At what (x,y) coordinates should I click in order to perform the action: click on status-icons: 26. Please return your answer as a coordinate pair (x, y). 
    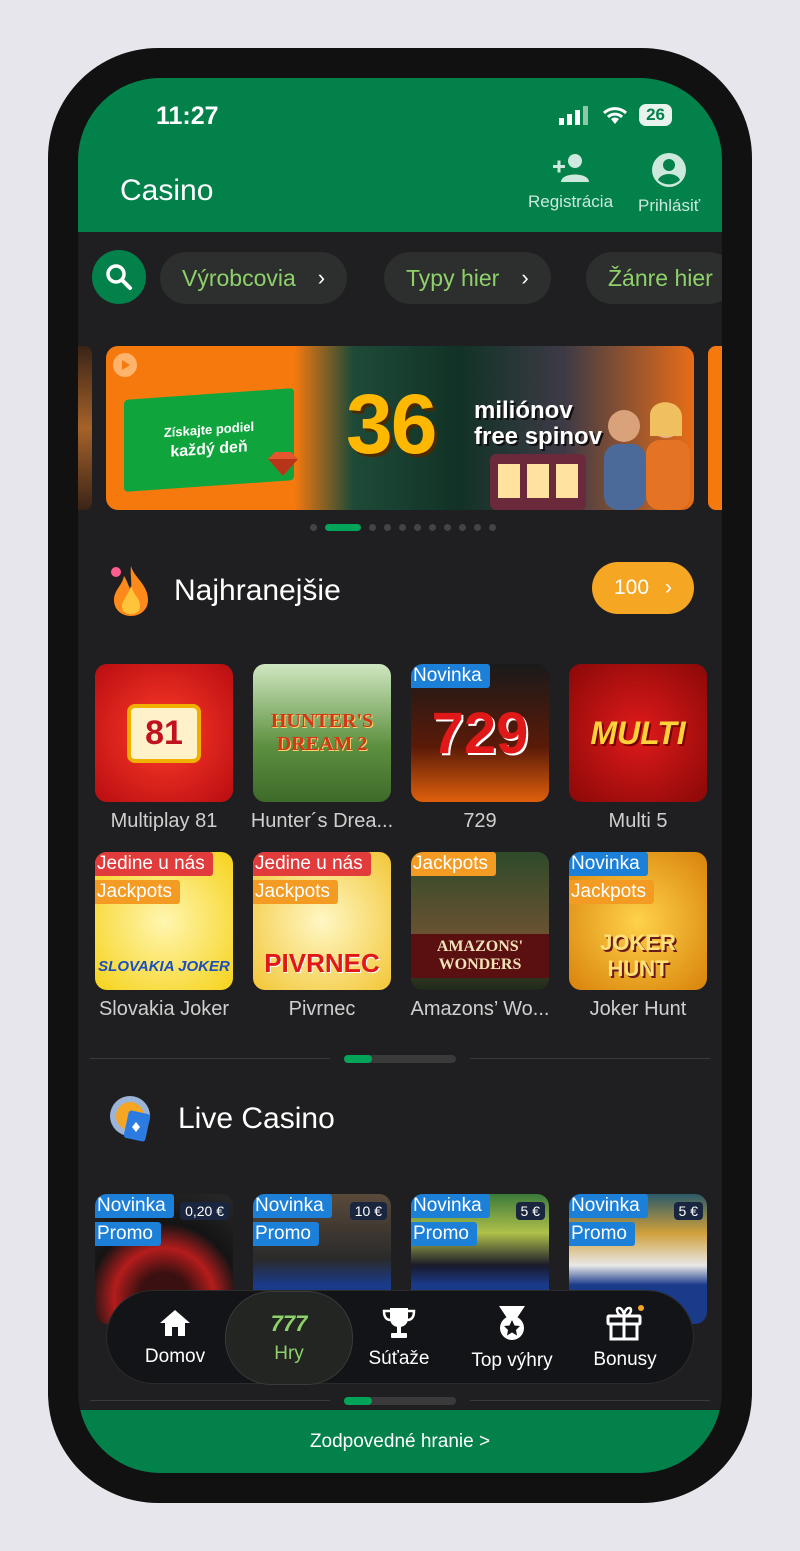
    Looking at the image, I should click on (615, 115).